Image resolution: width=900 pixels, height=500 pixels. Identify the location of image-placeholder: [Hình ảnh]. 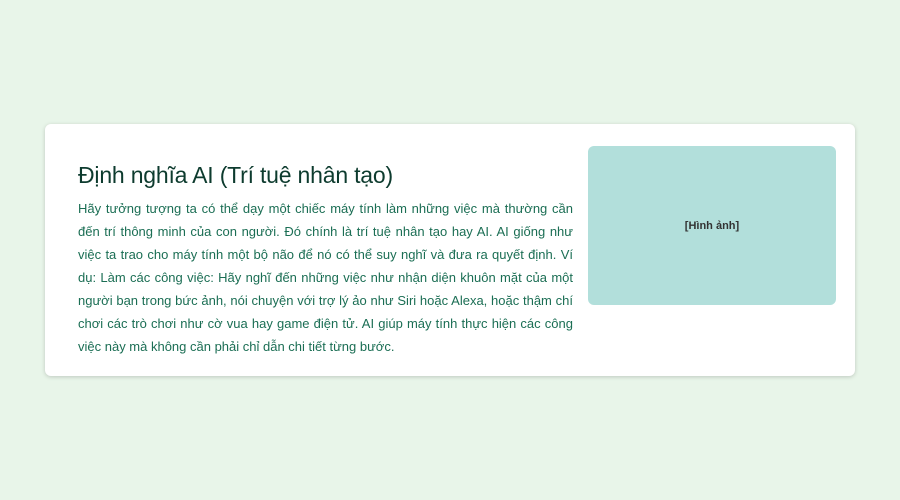
(712, 225).